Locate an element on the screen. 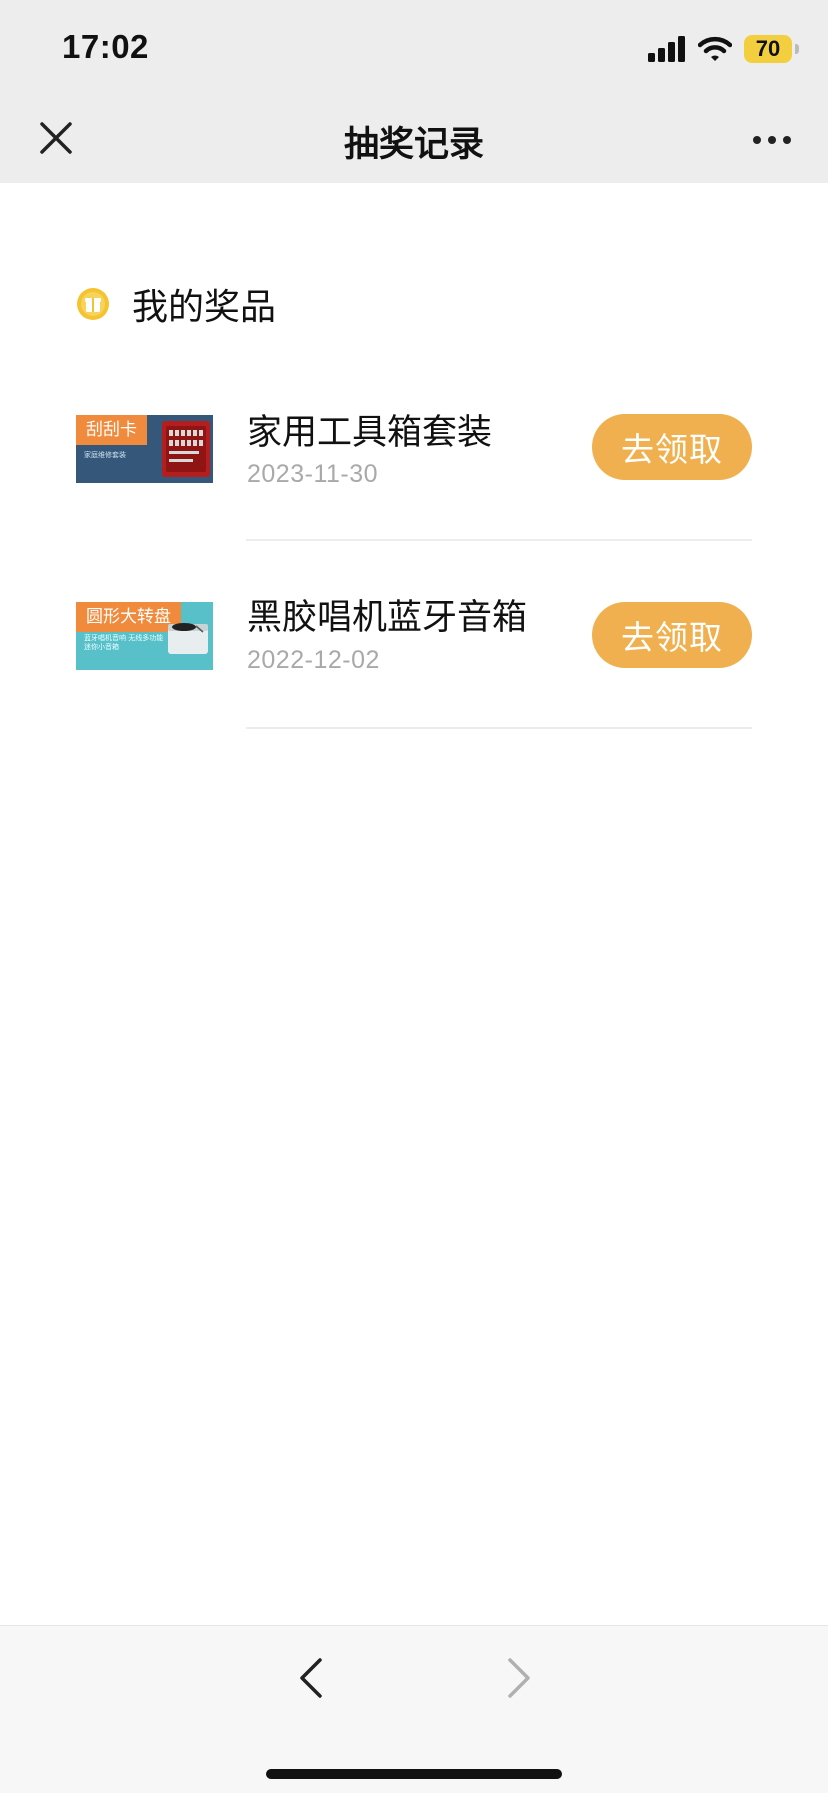 This screenshot has width=828, height=1793. top-bar: 17:02 70 抽奖记录 is located at coordinates (414, 91).